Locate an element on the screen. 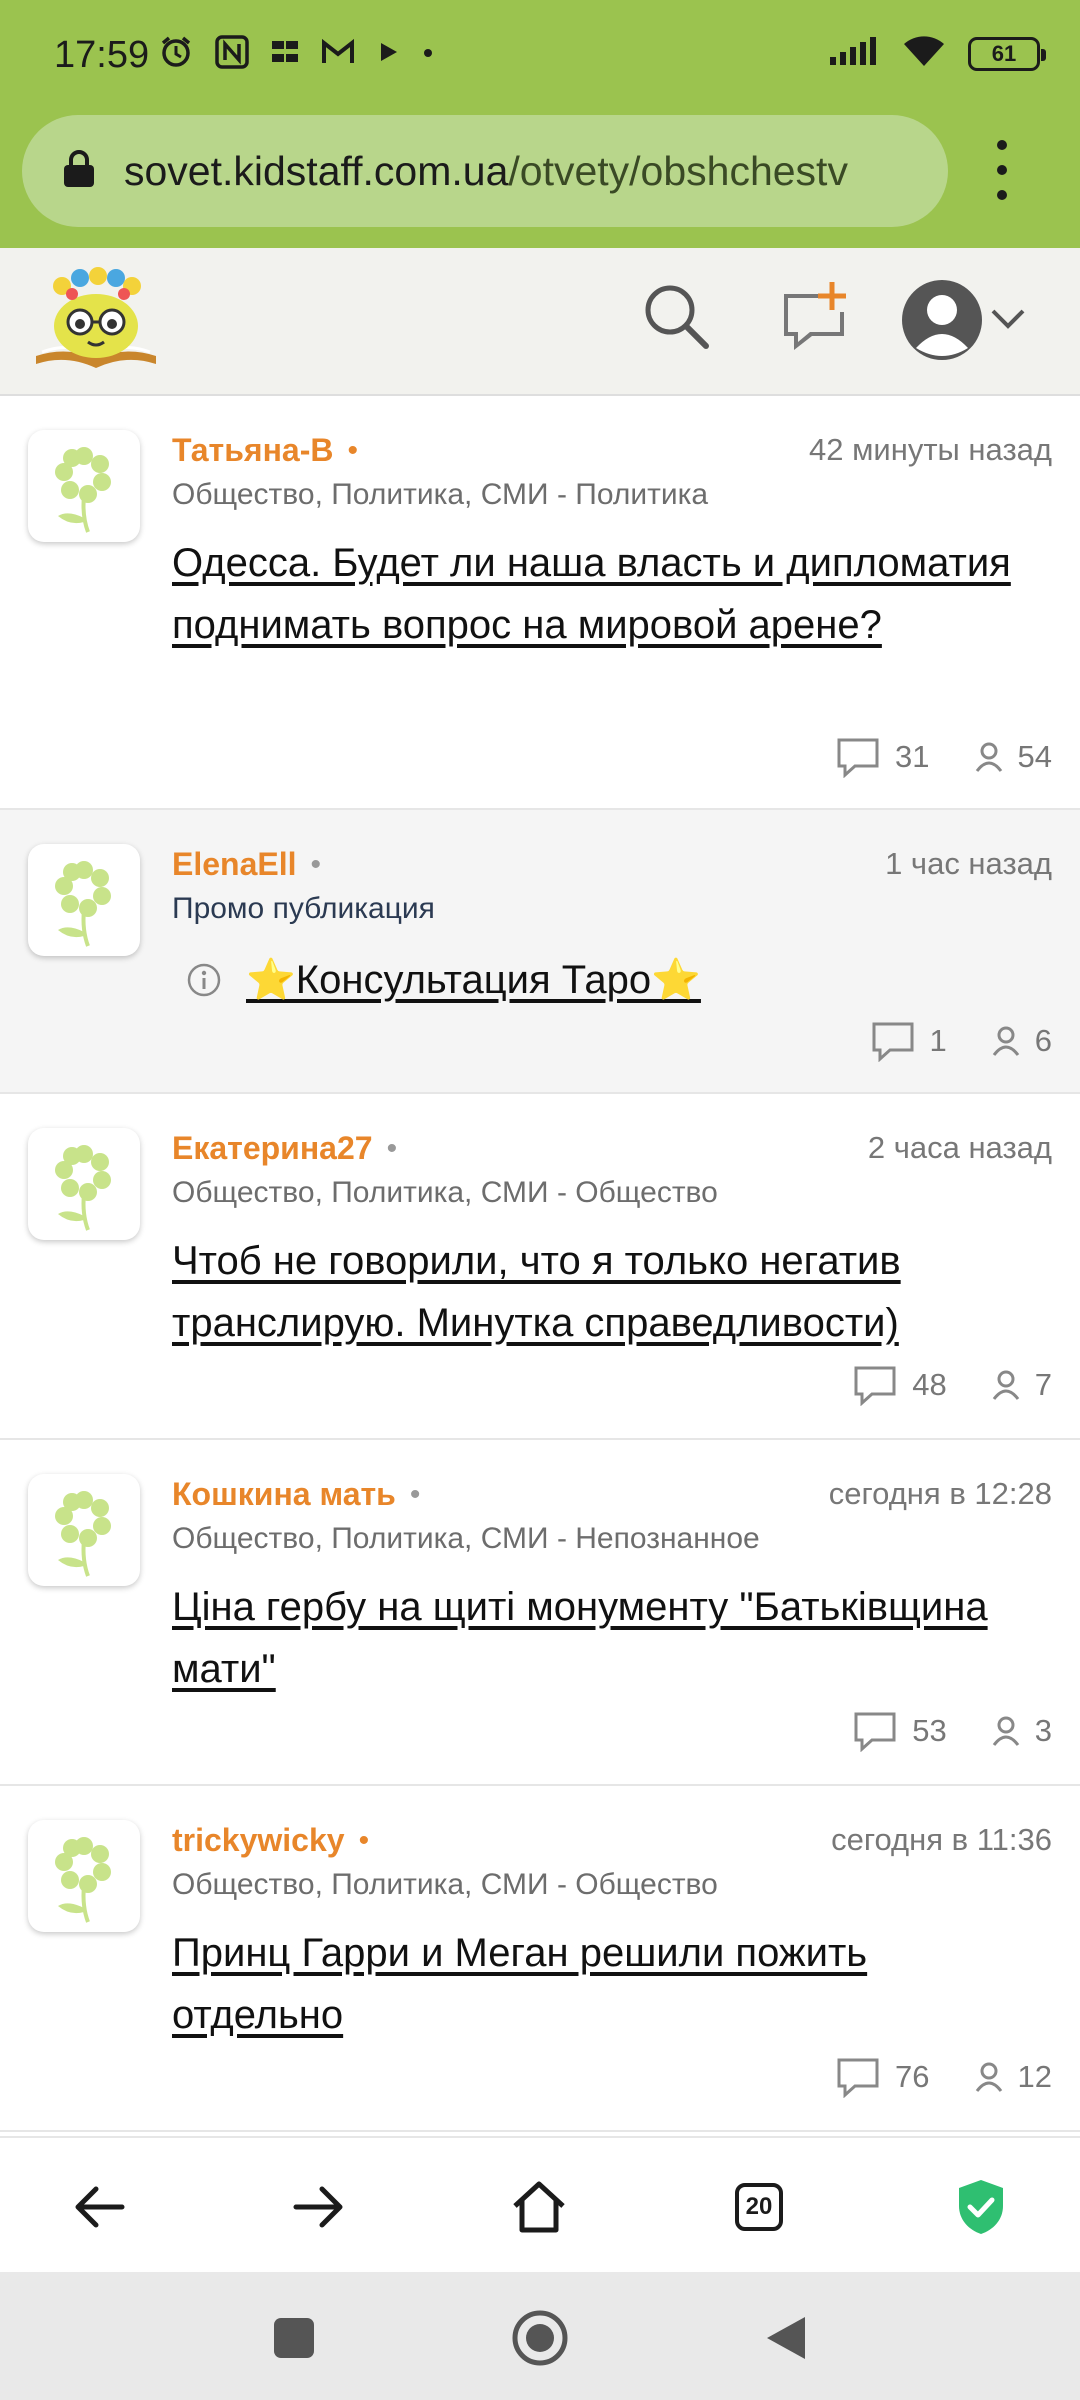 This screenshot has width=1080, height=2400. info-icon is located at coordinates (204, 980).